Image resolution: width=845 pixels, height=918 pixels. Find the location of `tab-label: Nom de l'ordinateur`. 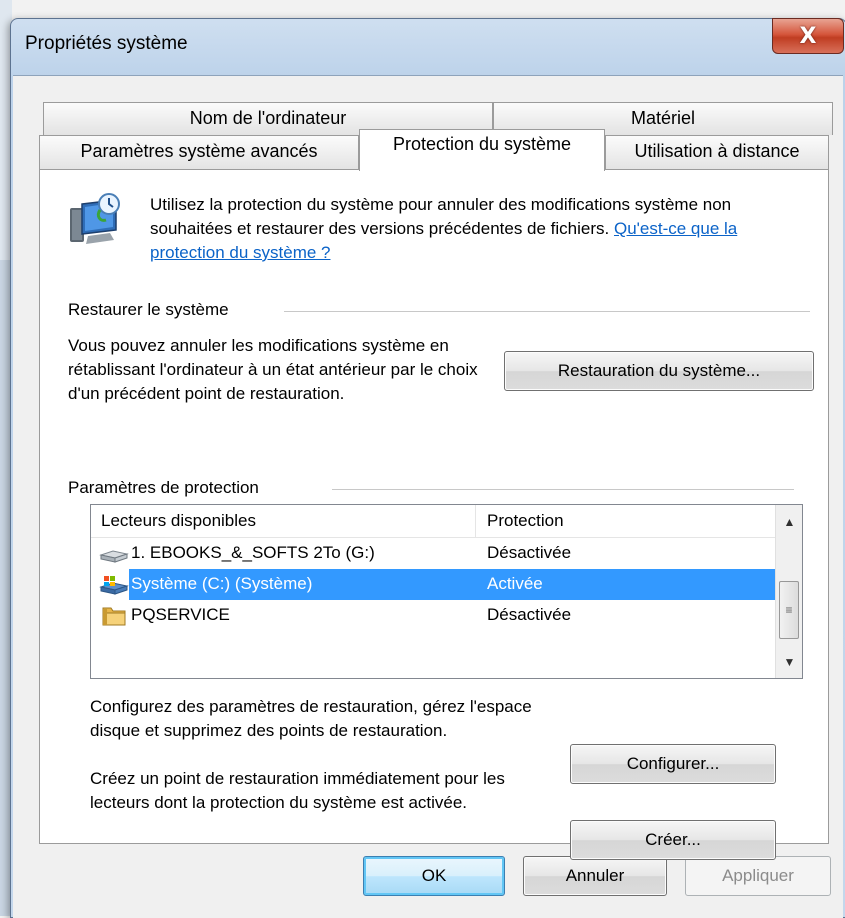

tab-label: Nom de l'ordinateur is located at coordinates (268, 118).